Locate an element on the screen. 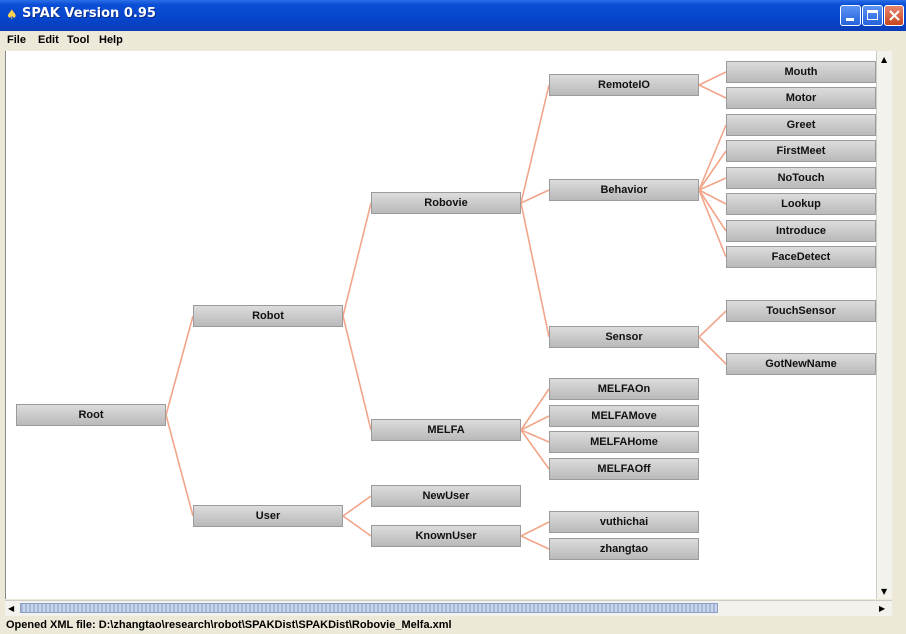  node-remoteio: RemoteIO is located at coordinates (624, 85).